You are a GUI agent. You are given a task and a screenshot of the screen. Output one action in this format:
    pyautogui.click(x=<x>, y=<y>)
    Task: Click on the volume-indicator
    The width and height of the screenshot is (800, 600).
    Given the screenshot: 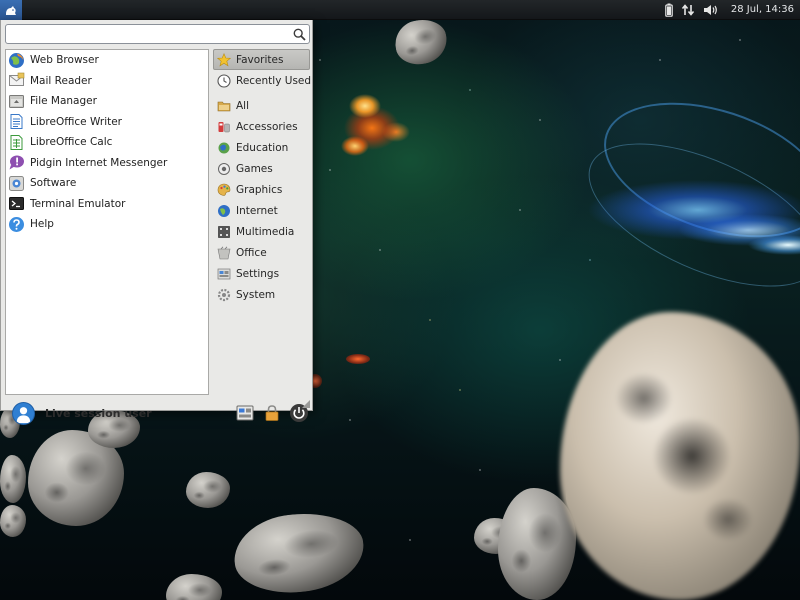 What is the action you would take?
    pyautogui.click(x=711, y=10)
    